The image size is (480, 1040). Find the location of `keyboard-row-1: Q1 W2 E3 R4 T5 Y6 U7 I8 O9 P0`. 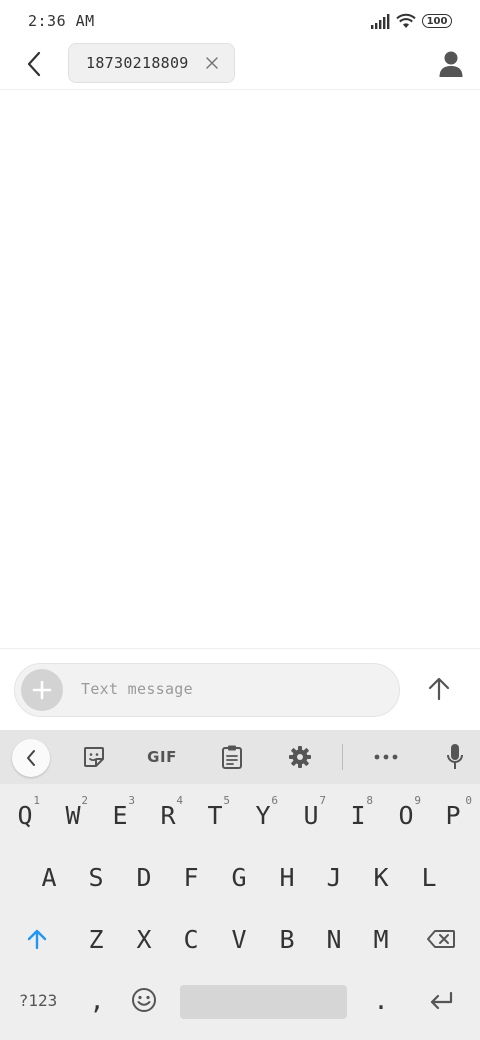

keyboard-row-1: Q1 W2 E3 R4 T5 Y6 U7 I8 O9 P0 is located at coordinates (240, 815).